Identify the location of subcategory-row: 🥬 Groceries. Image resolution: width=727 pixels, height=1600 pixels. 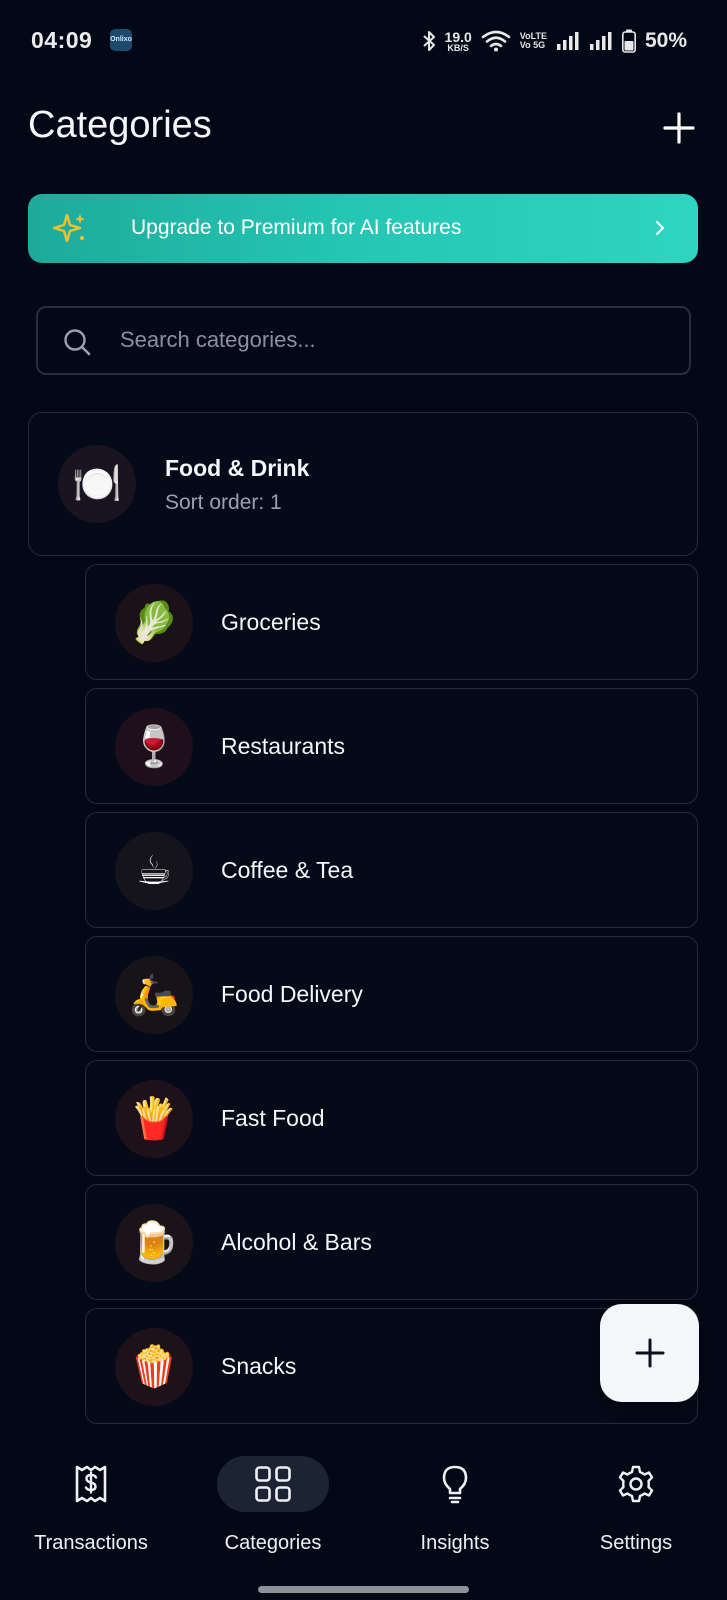
(391, 622).